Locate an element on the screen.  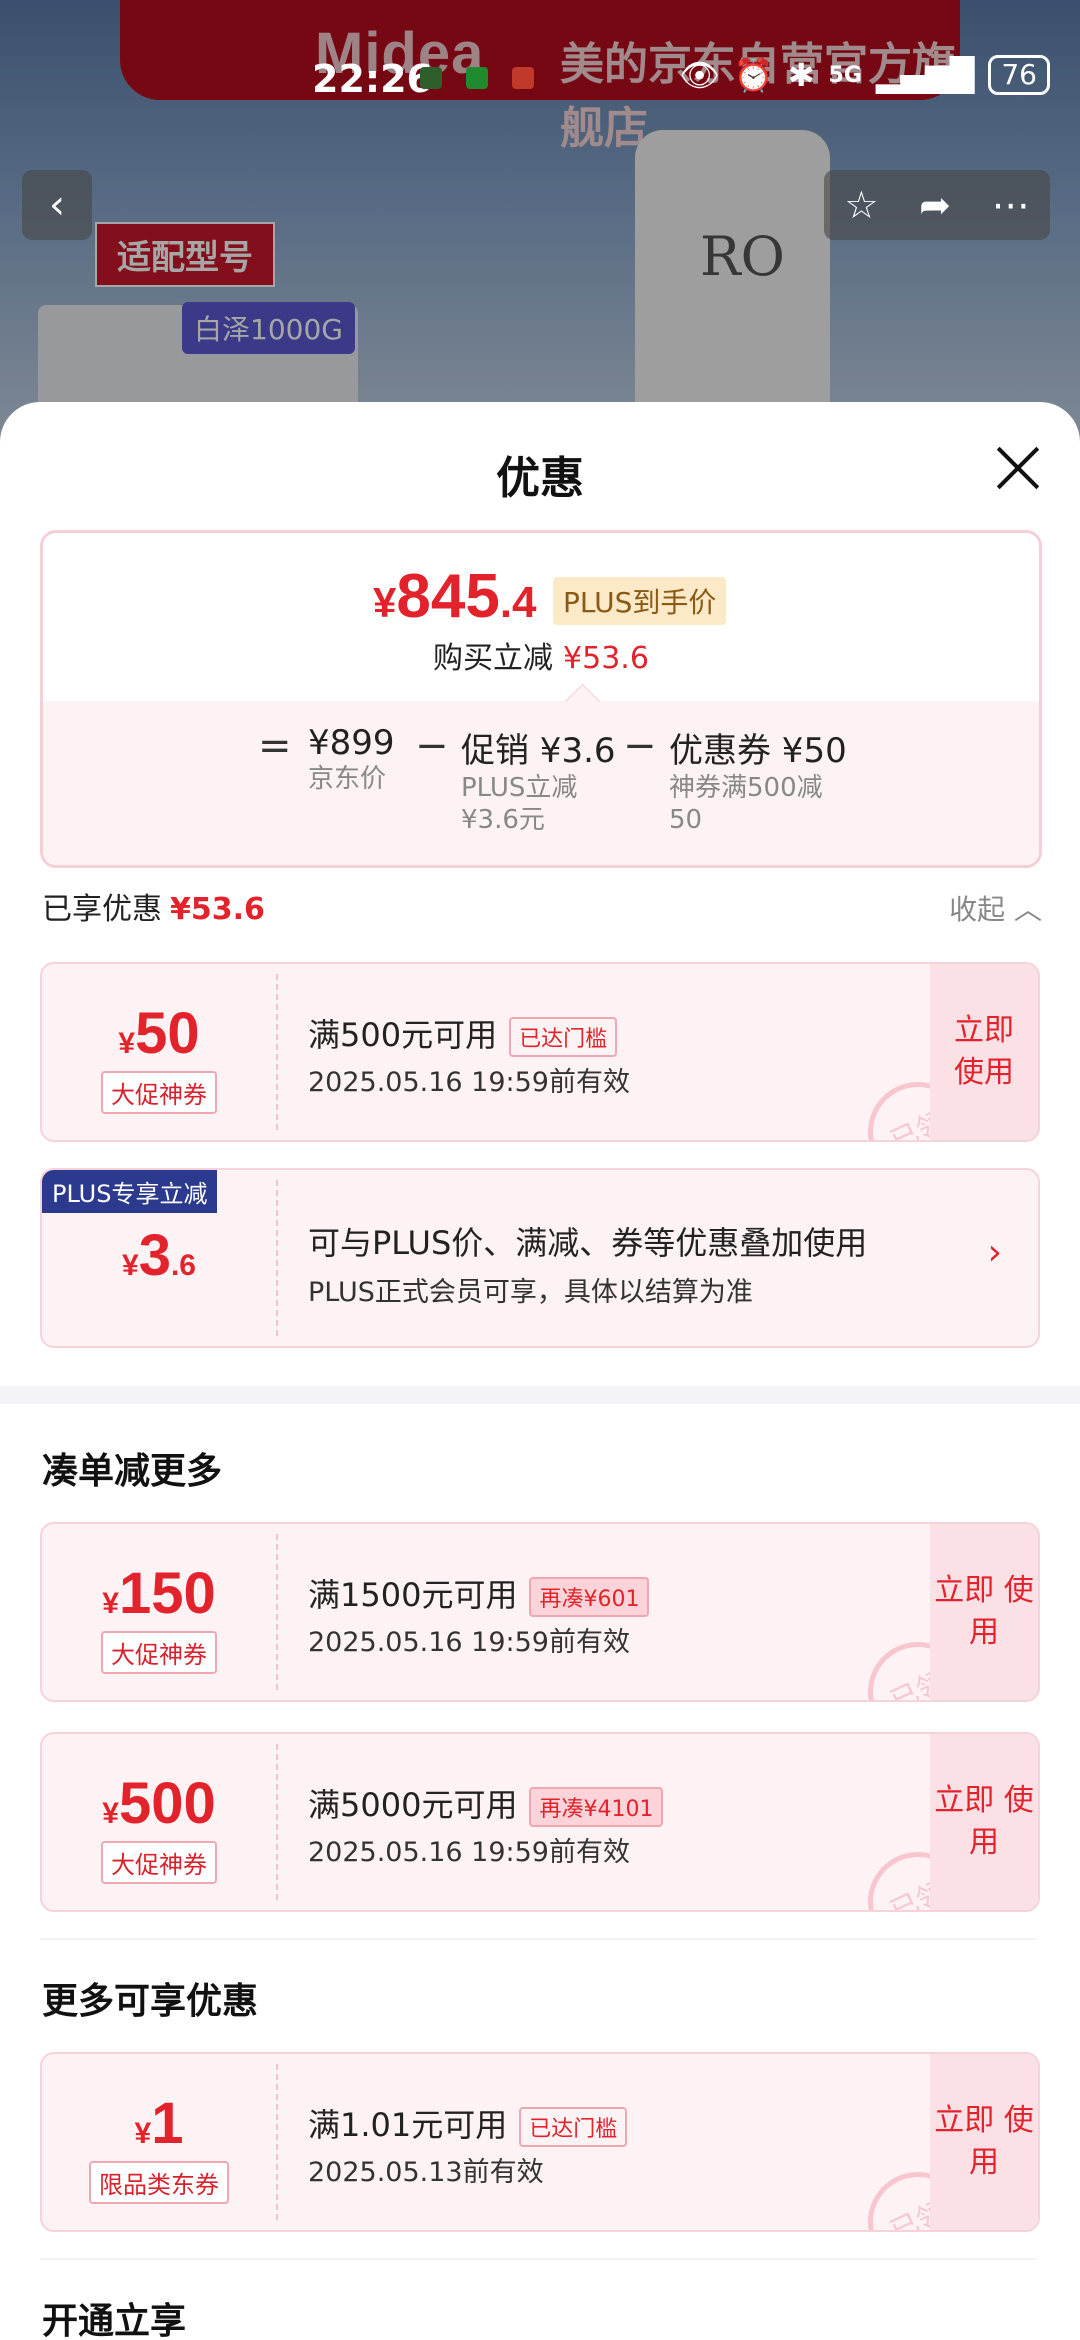
top-action-group: ☆ ➦ ⋯ is located at coordinates (937, 205).